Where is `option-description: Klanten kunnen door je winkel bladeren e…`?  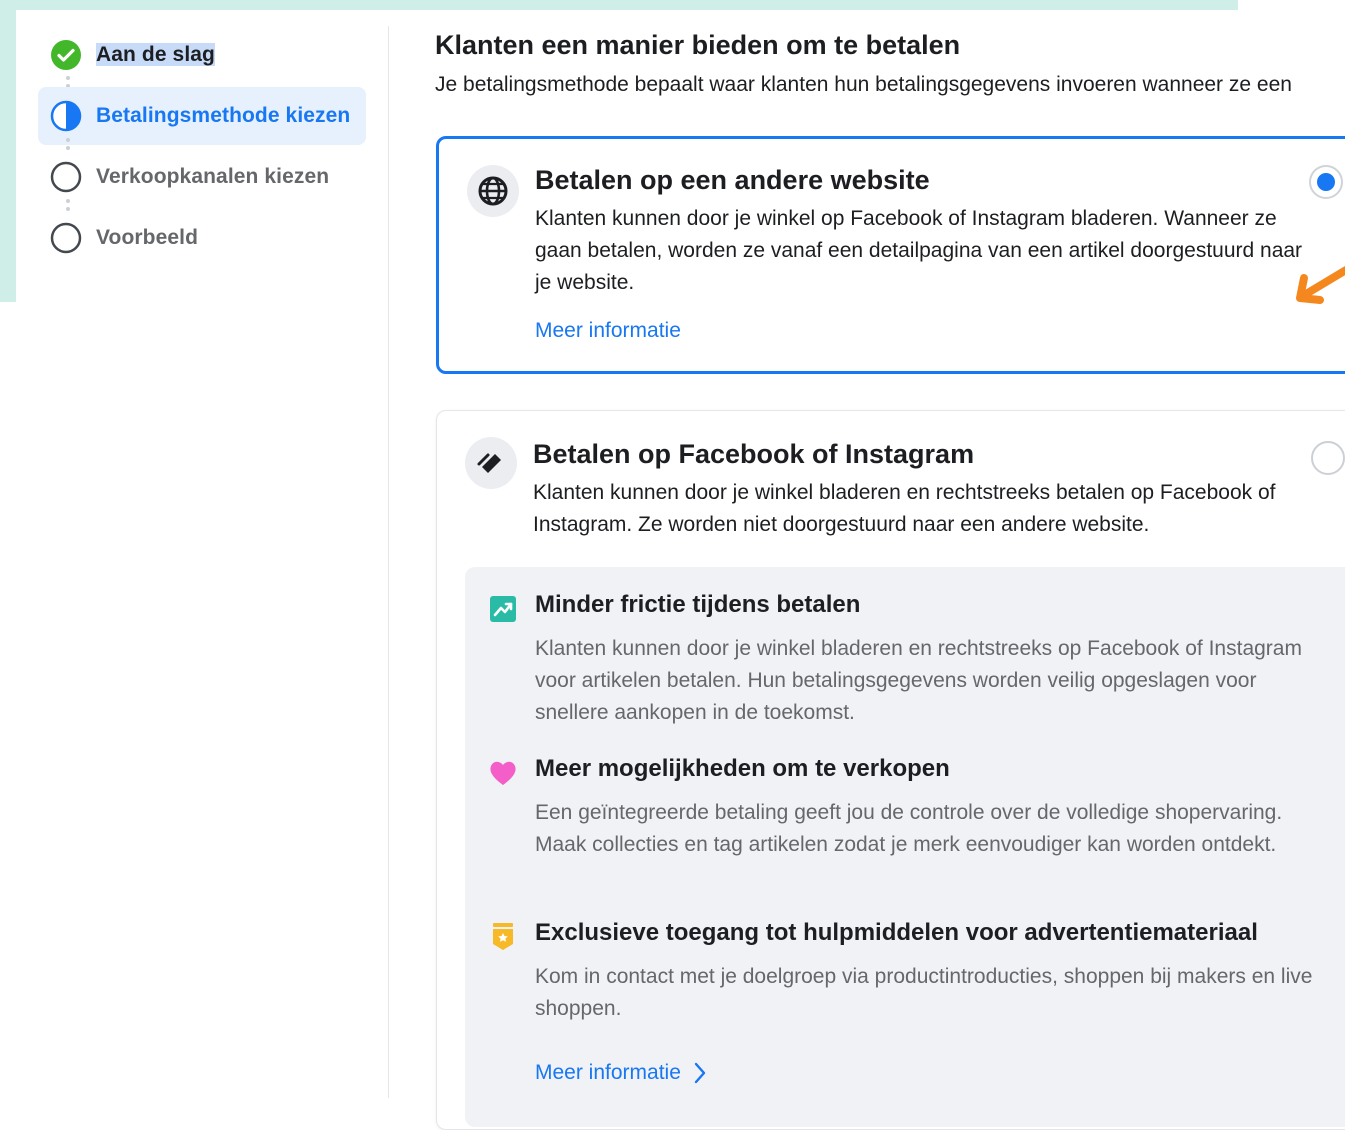
option-description: Klanten kunnen door je winkel bladeren e… is located at coordinates (904, 508).